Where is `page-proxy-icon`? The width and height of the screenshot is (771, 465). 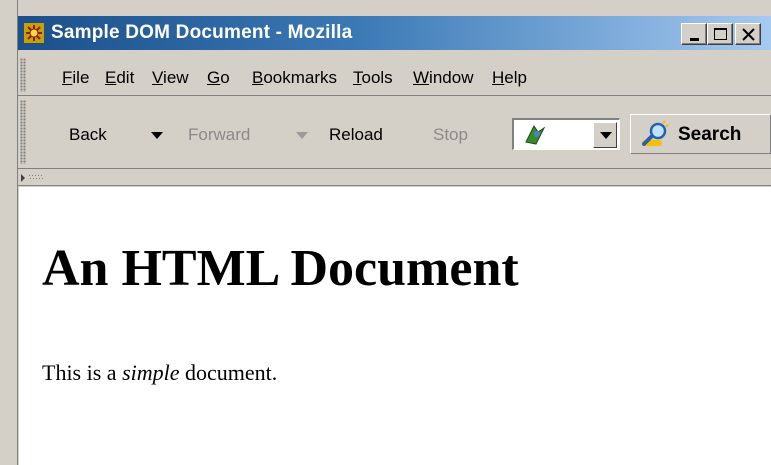
page-proxy-icon is located at coordinates (535, 135).